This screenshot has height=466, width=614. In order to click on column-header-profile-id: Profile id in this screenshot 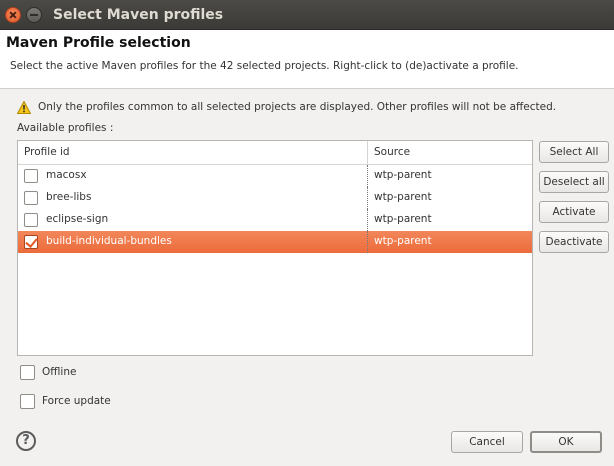, I will do `click(47, 152)`.